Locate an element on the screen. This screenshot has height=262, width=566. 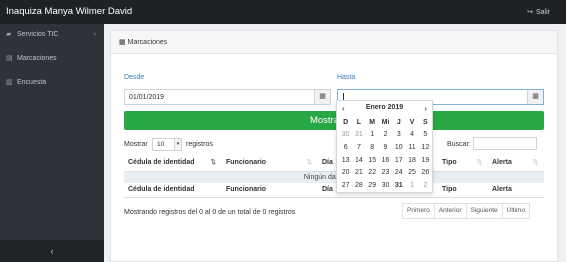
calendar-day: 22 is located at coordinates (372, 172).